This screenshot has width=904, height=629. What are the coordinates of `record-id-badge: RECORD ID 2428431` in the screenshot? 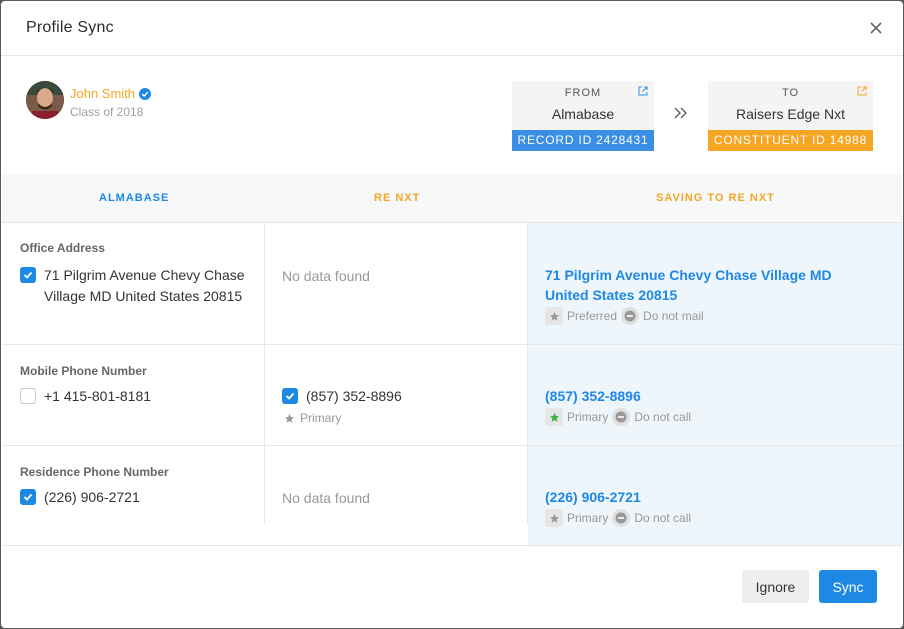 It's located at (583, 140).